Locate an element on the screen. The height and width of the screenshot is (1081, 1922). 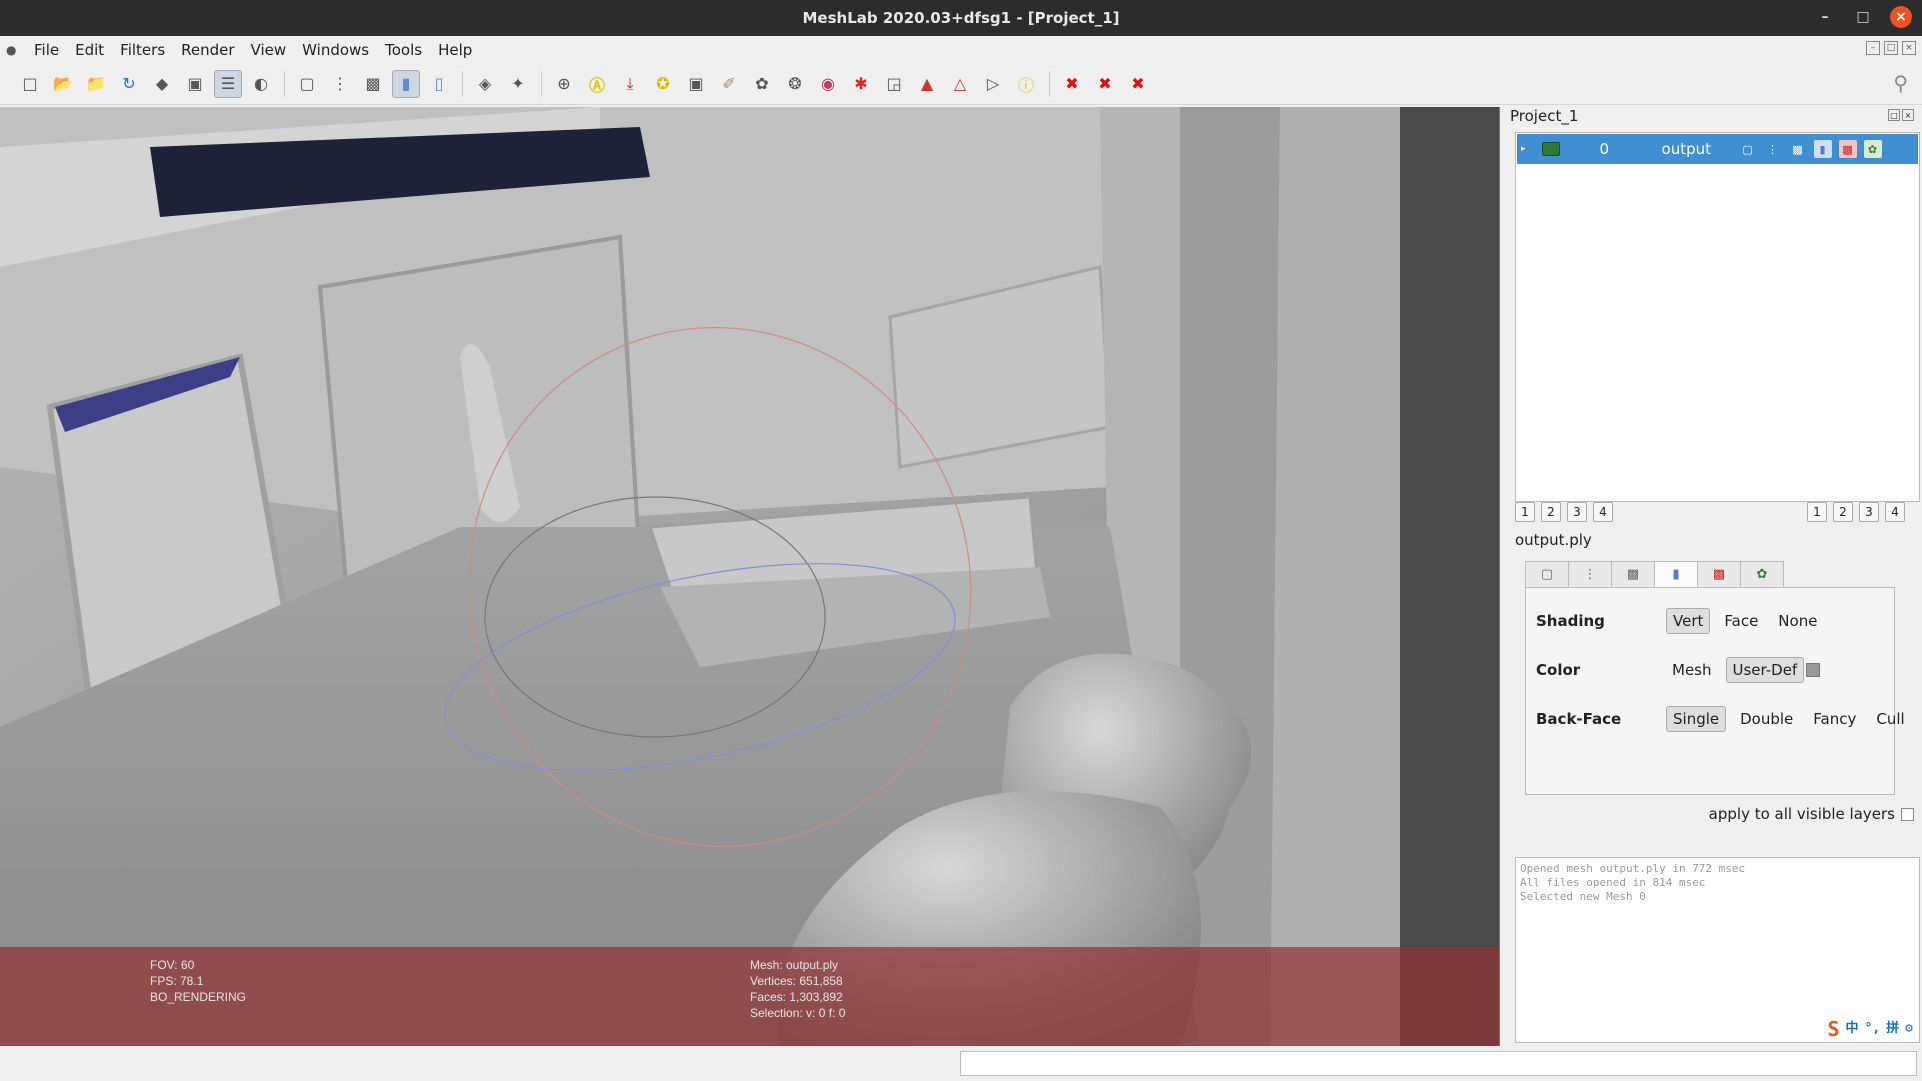
menu-edit: Edit is located at coordinates (89, 50).